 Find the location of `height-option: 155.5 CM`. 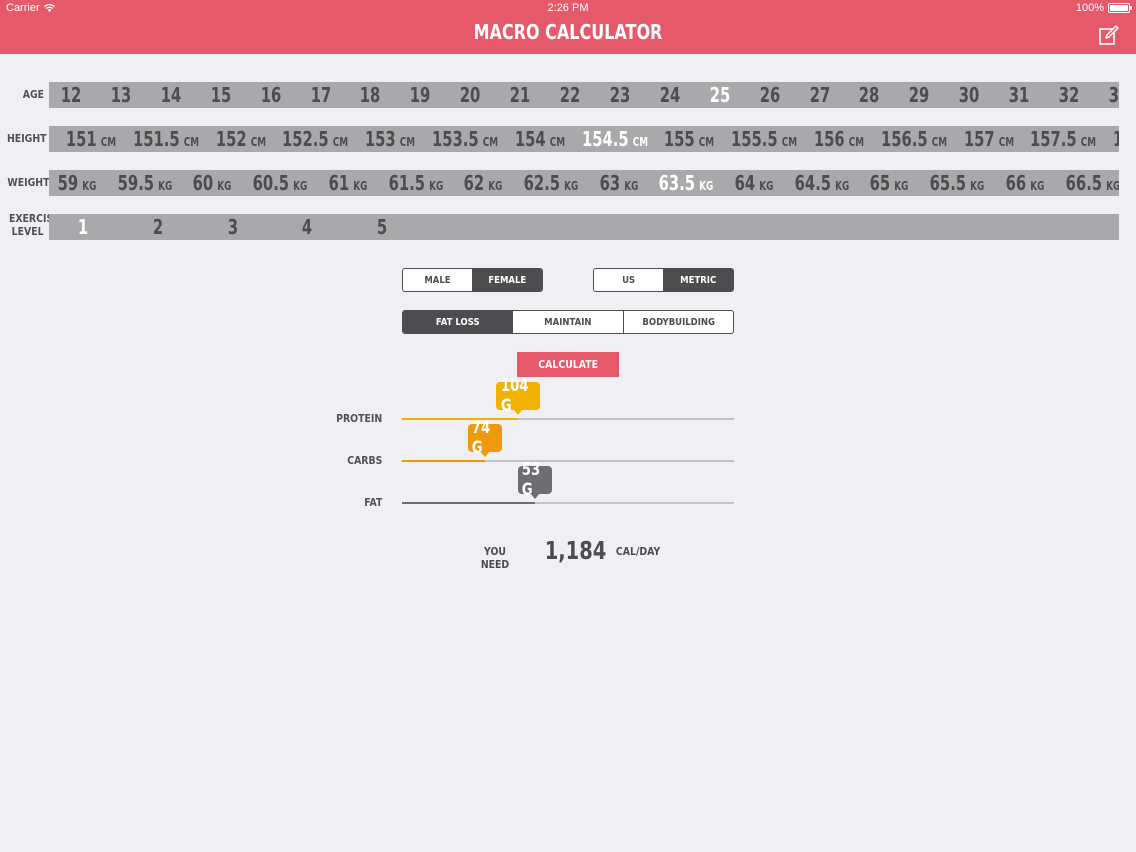

height-option: 155.5 CM is located at coordinates (764, 139).